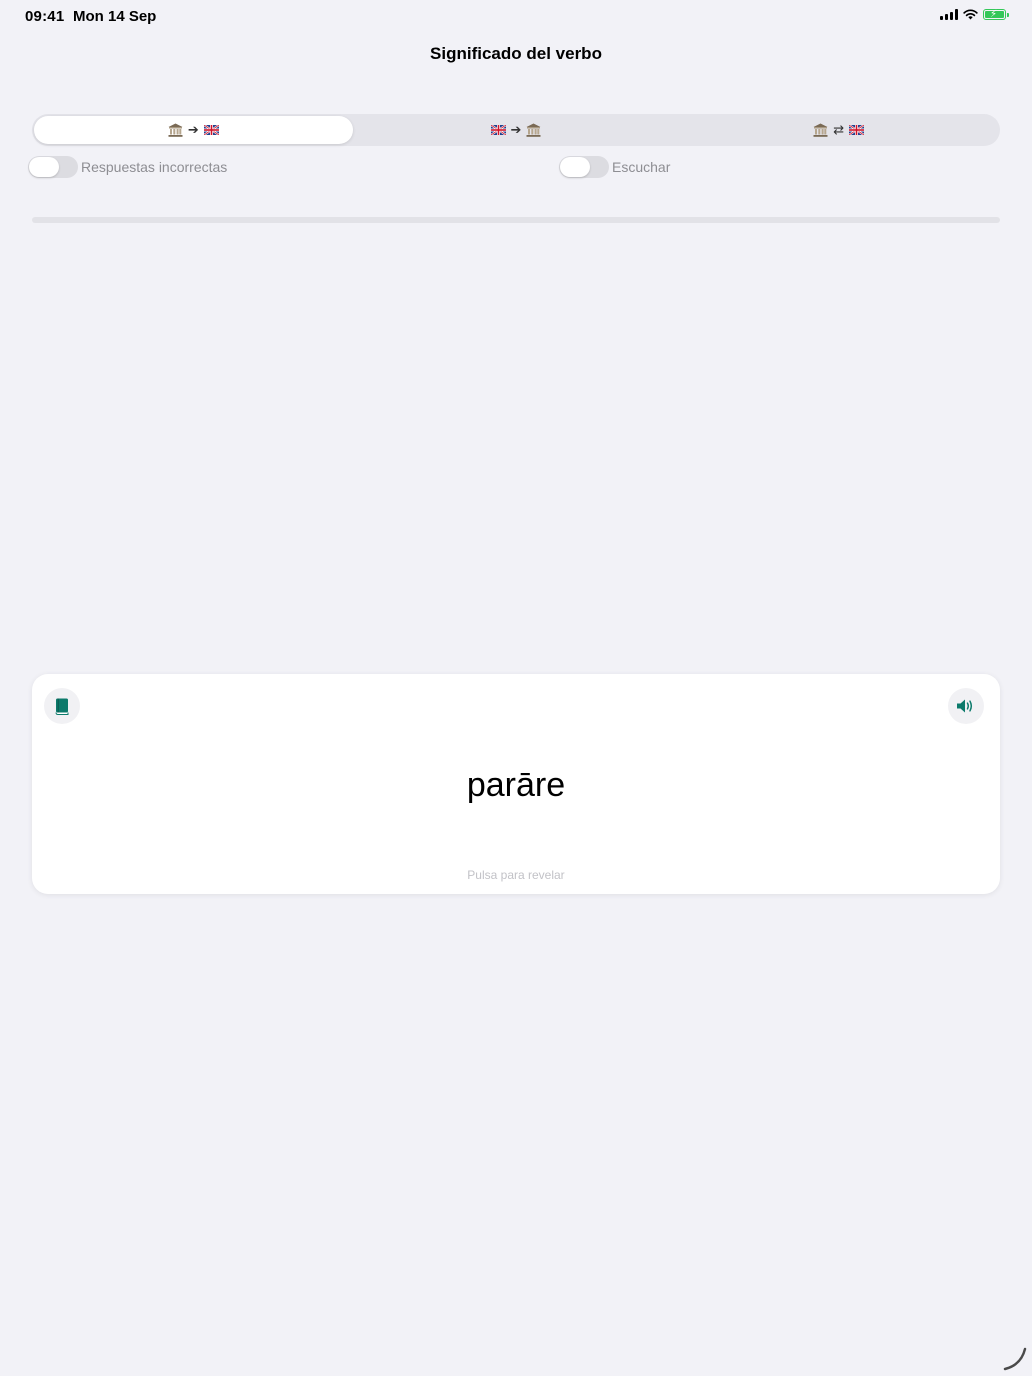 The width and height of the screenshot is (1032, 1376). I want to click on segment-english-to-latin: ➔, so click(516, 130).